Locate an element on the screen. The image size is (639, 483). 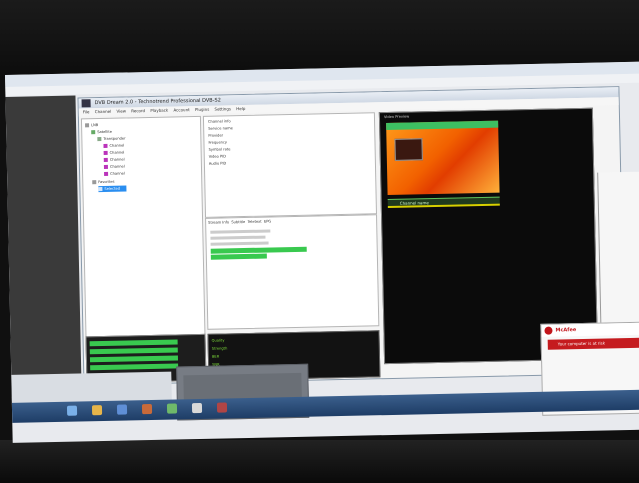
info-line: Symbol rate is located at coordinates (219, 149).